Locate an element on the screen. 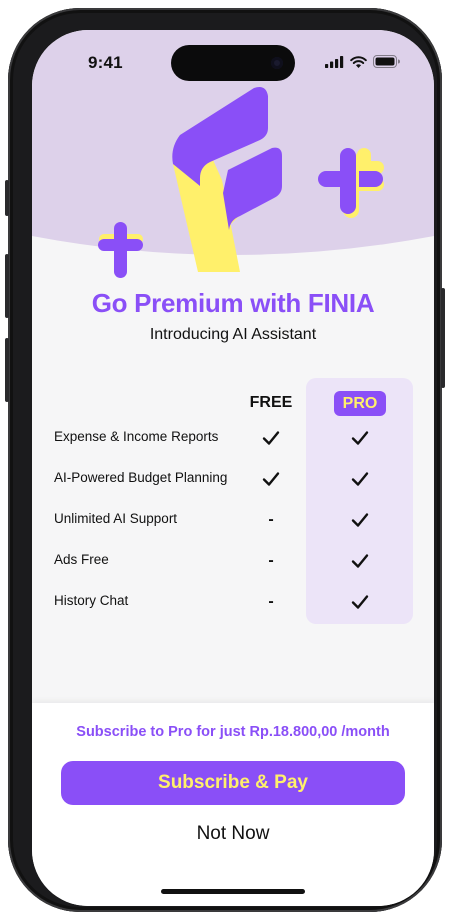 The image size is (450, 920). feature-label: AI-Powered Budget Planning is located at coordinates (141, 477).